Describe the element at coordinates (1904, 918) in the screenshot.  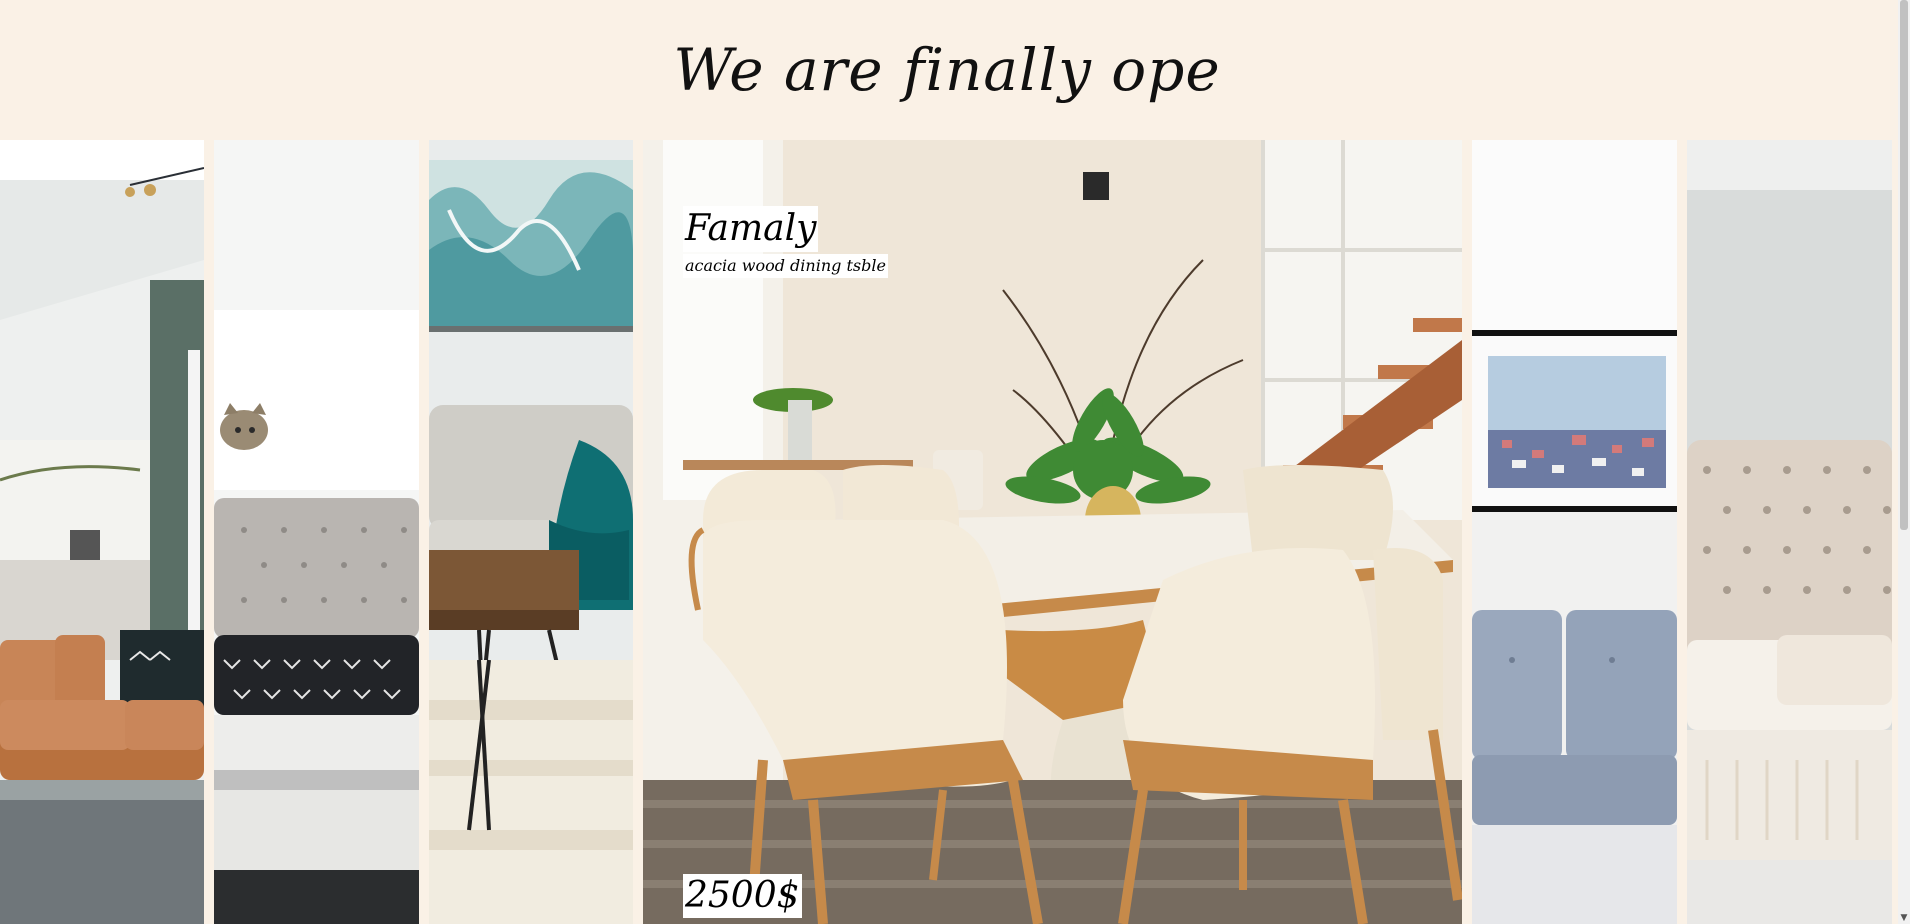
I see `scroll-down-arrow-icon: ▼` at that location.